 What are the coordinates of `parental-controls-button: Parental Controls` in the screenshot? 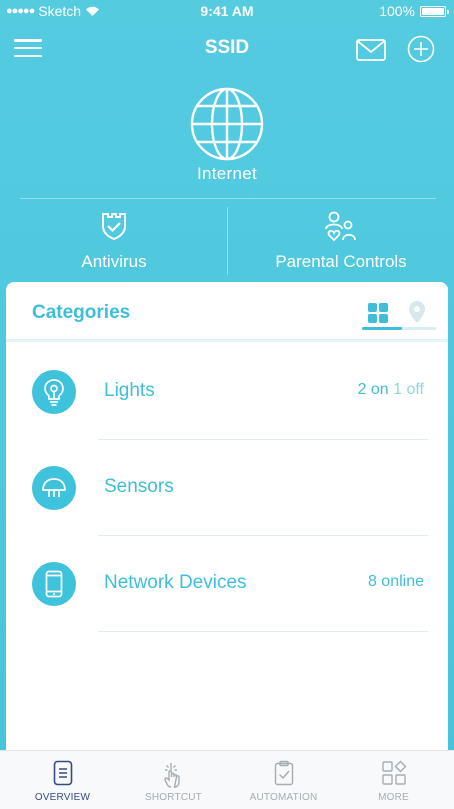 It's located at (341, 240).